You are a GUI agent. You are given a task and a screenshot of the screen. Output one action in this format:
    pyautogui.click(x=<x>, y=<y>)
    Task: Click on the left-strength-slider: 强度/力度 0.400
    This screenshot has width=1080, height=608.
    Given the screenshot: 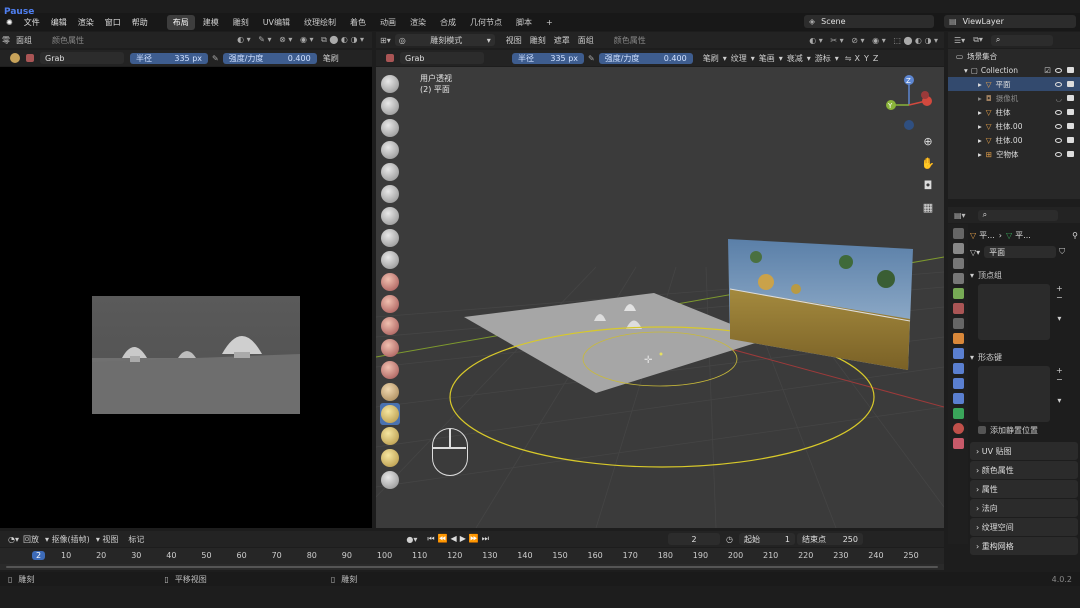 What is the action you would take?
    pyautogui.click(x=269, y=58)
    